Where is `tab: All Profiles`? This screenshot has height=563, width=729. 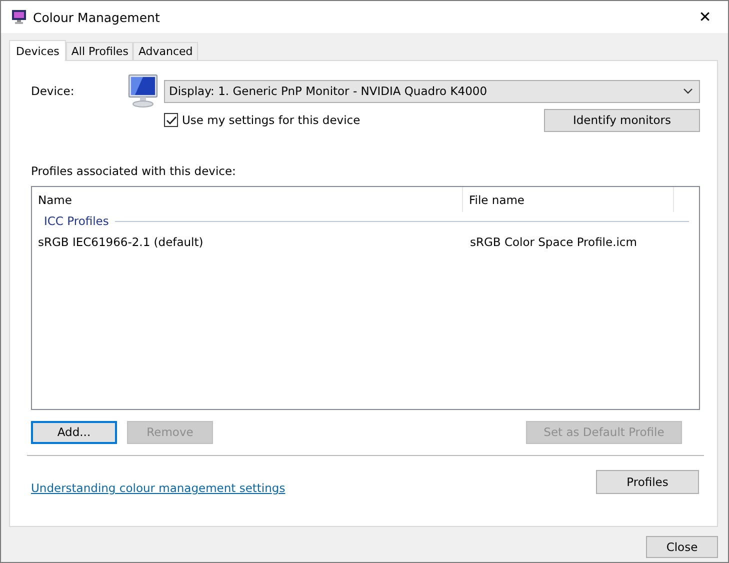
tab: All Profiles is located at coordinates (100, 51).